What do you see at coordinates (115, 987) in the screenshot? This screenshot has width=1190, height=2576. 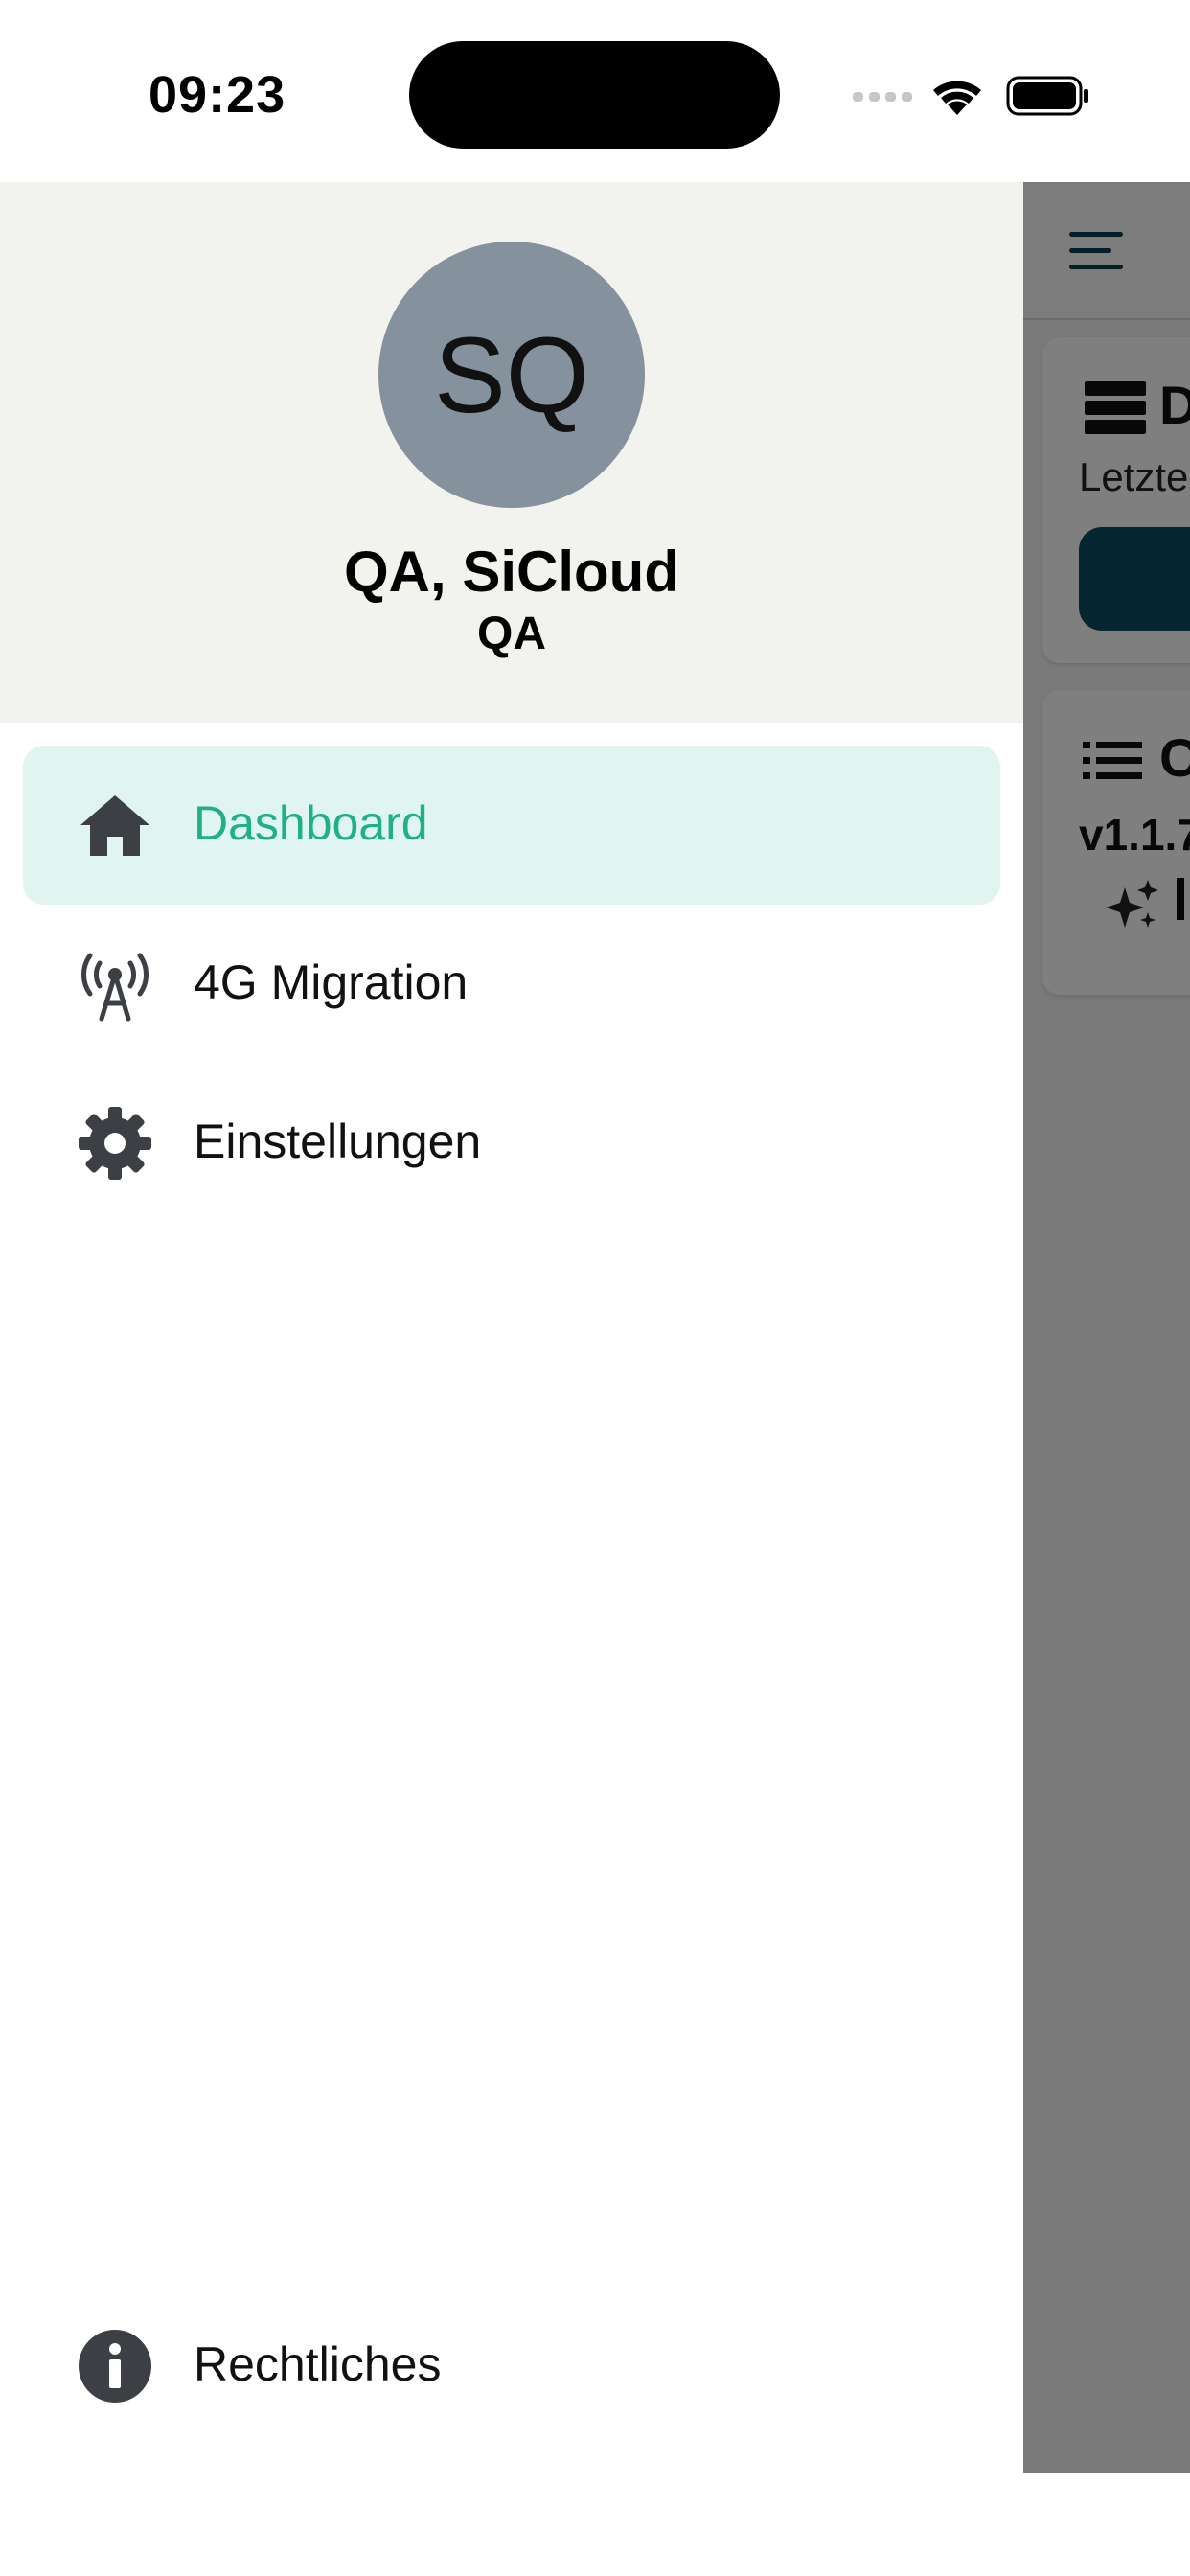 I see `antenna-icon` at bounding box center [115, 987].